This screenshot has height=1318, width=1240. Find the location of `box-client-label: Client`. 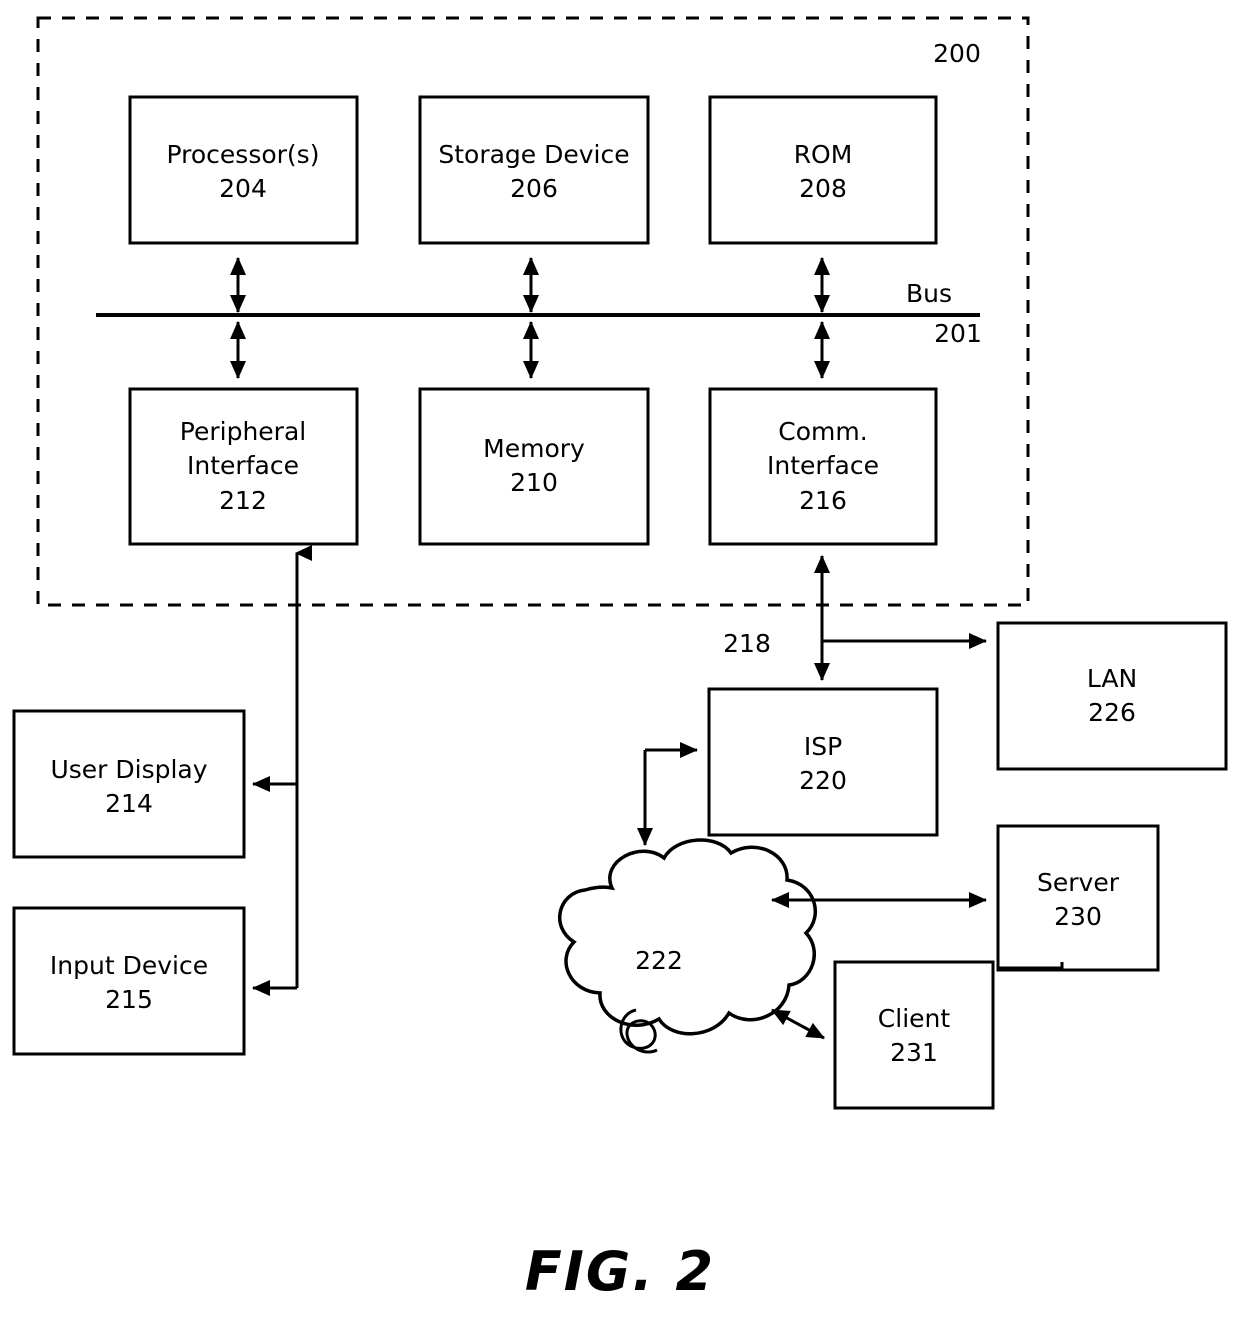

box-client-label: Client is located at coordinates (914, 1018).